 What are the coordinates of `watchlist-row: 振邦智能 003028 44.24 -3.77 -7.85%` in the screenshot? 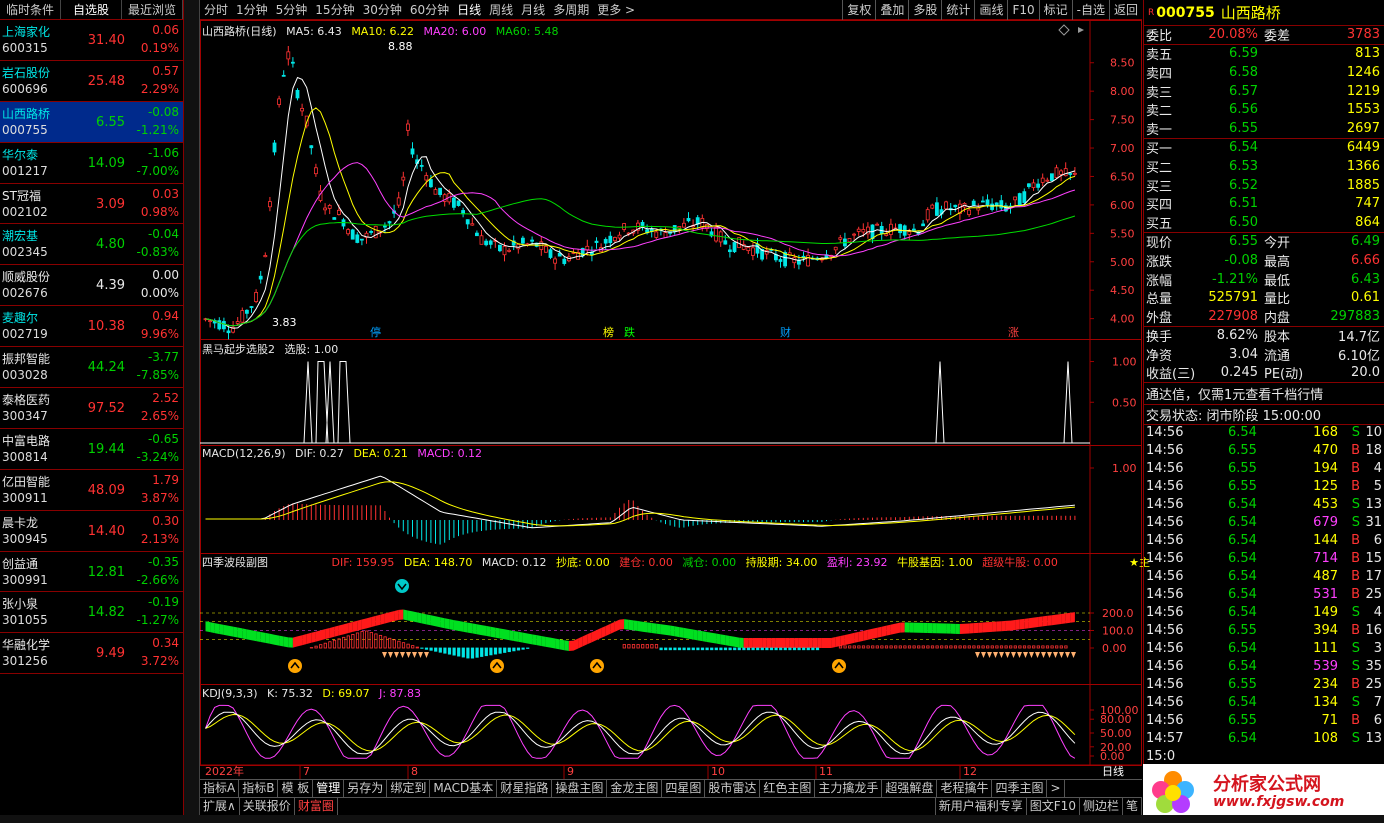 It's located at (91, 368).